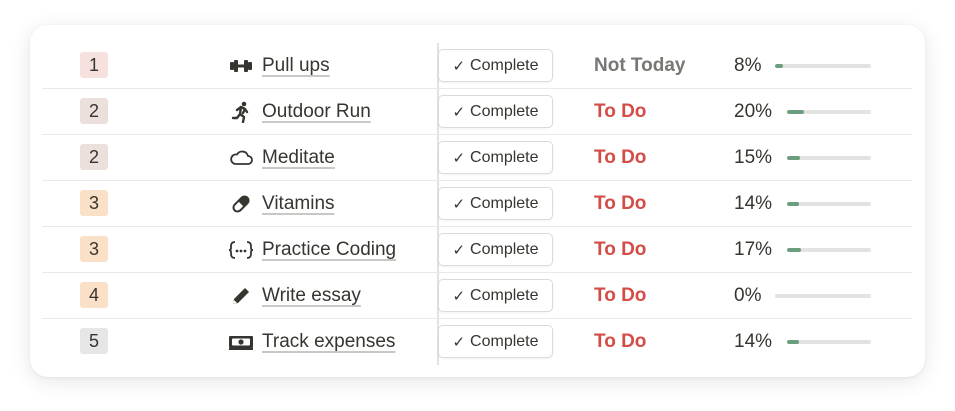 Image resolution: width=955 pixels, height=411 pixels. I want to click on task-cell: Track expenses, so click(311, 342).